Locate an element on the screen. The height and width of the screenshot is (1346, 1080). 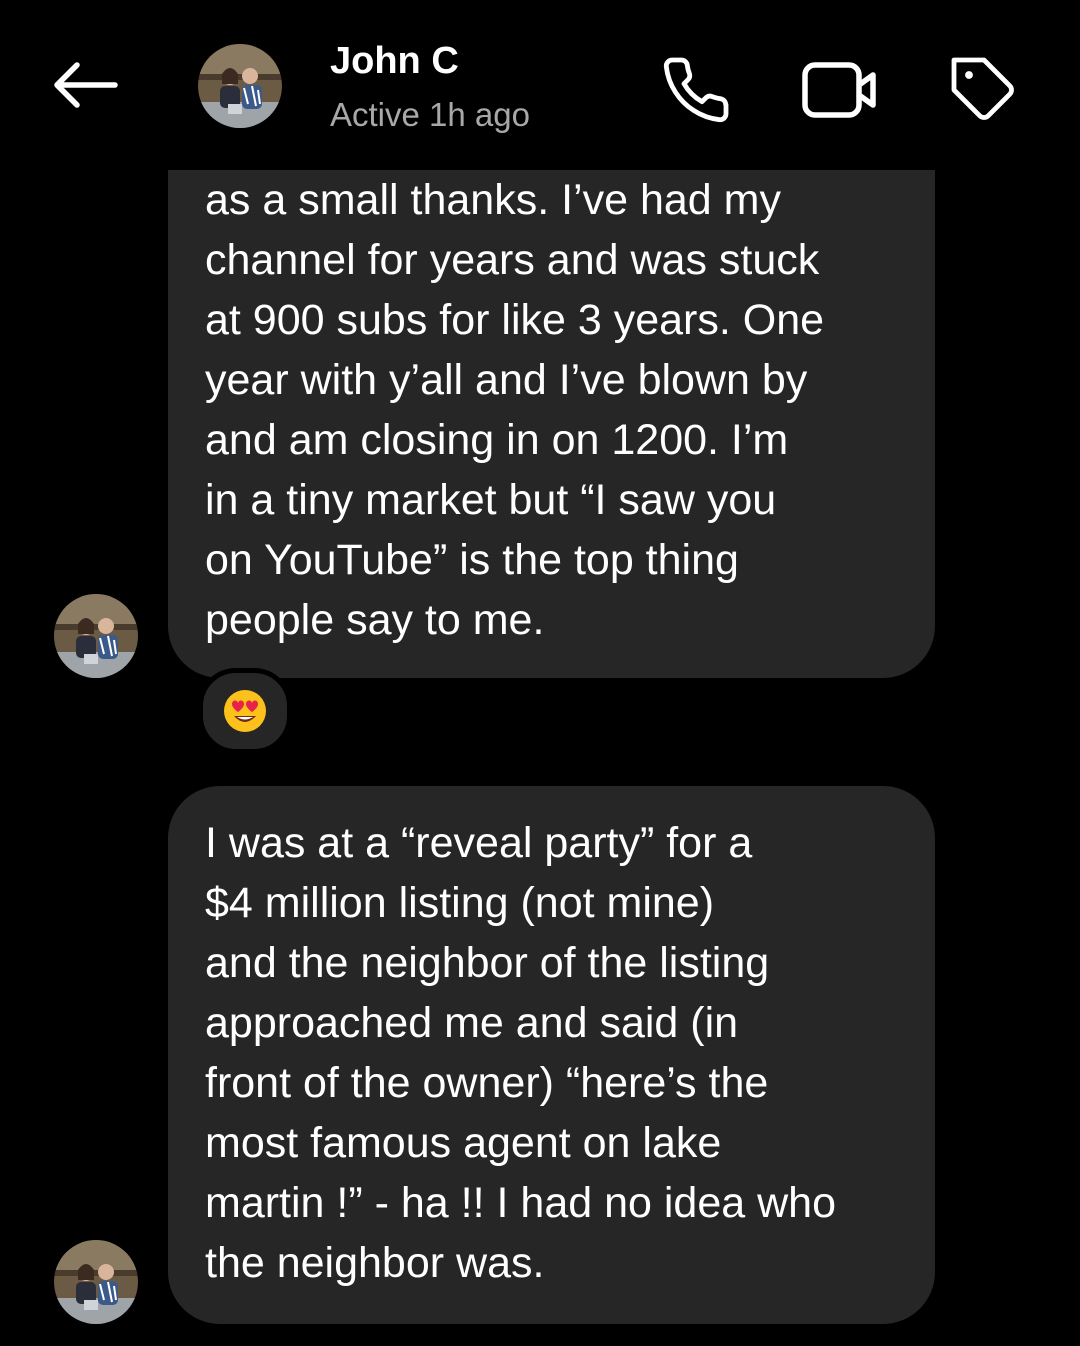
arrow-left-icon is located at coordinates (86, 85).